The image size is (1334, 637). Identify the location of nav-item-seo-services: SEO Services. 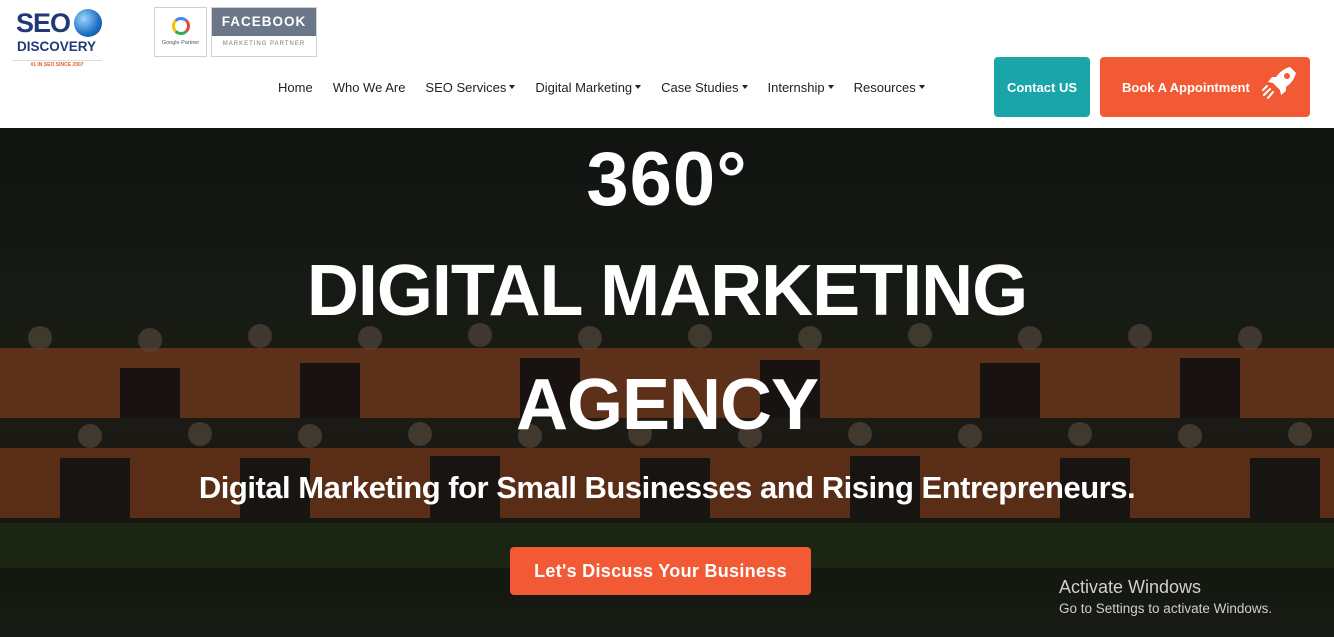
(470, 87).